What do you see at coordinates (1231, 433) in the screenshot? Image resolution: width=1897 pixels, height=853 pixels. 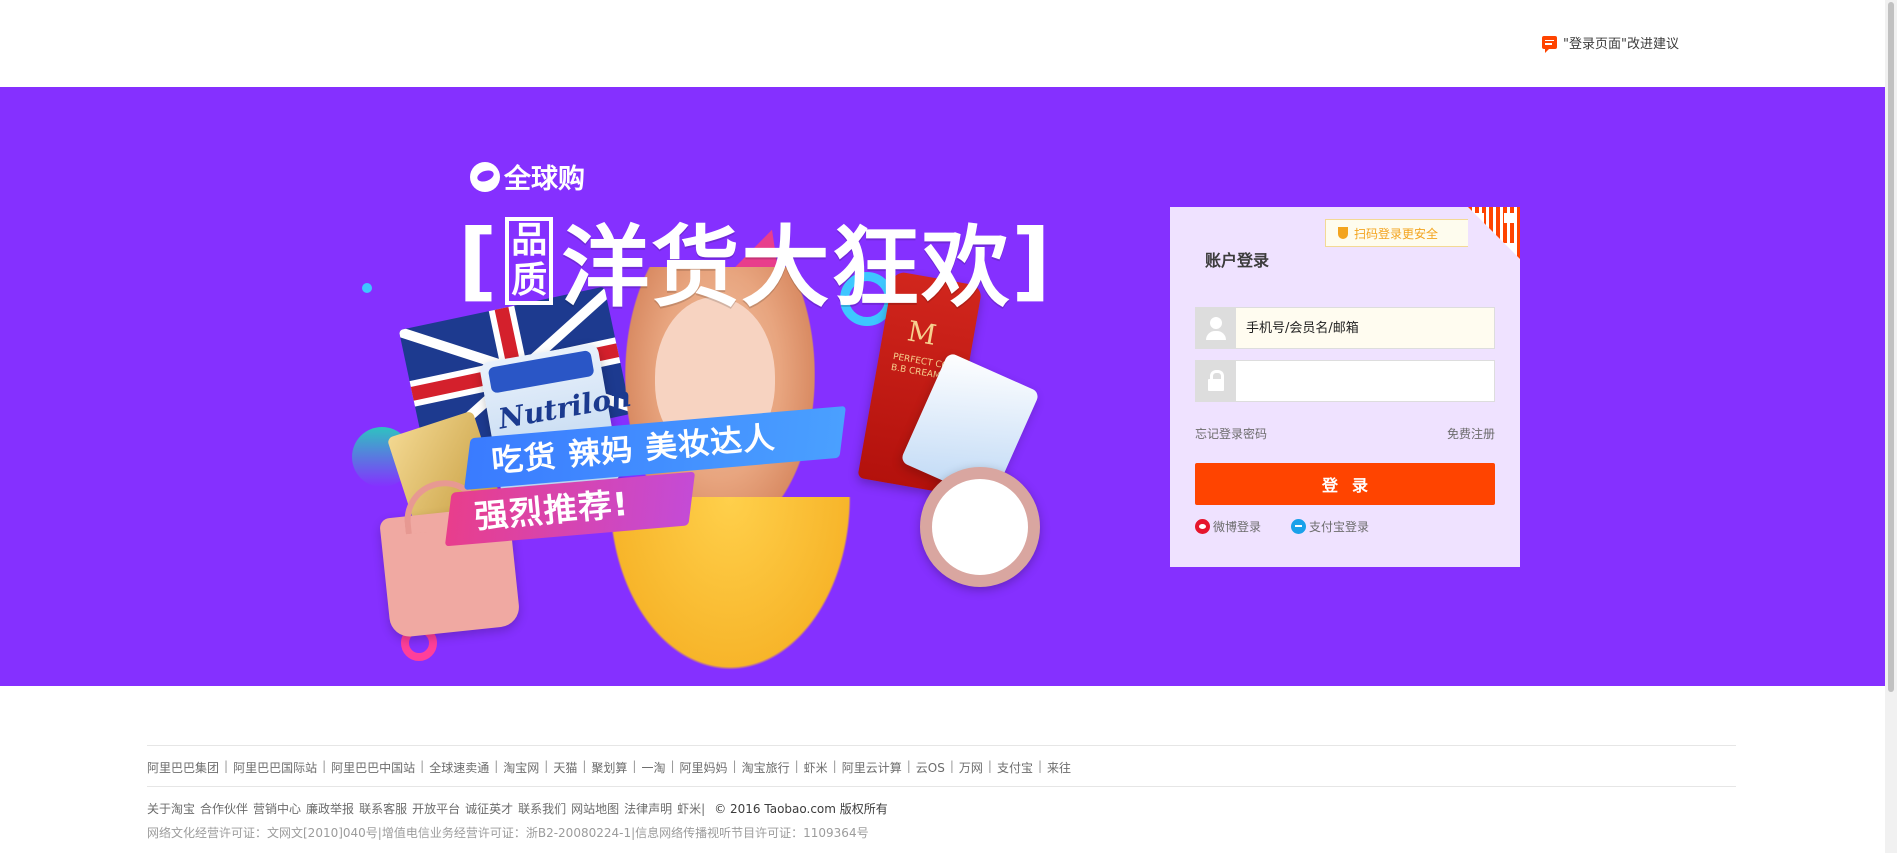 I see `forgot-password-link: 忘记登录密码` at bounding box center [1231, 433].